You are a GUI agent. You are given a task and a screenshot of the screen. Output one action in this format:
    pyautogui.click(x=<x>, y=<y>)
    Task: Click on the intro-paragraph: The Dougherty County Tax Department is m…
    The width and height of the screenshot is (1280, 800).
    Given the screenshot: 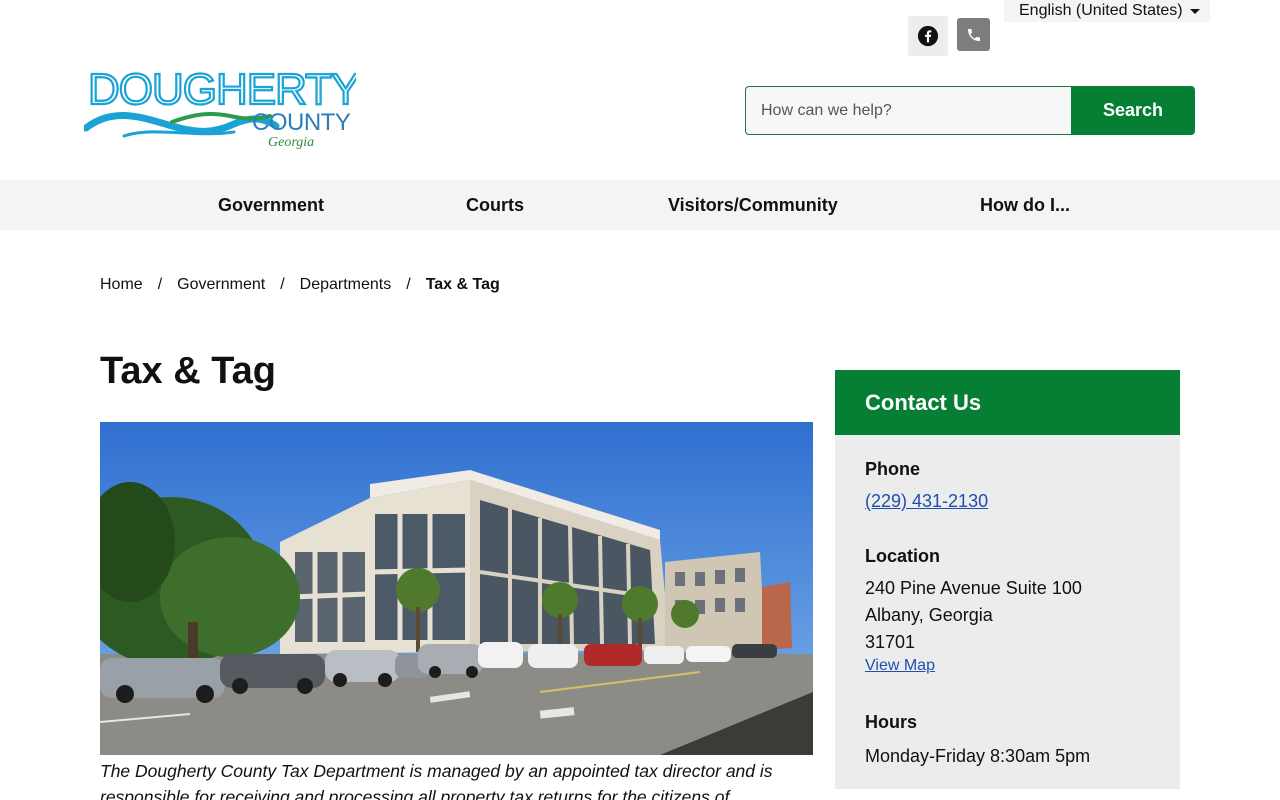 What is the action you would take?
    pyautogui.click(x=450, y=779)
    